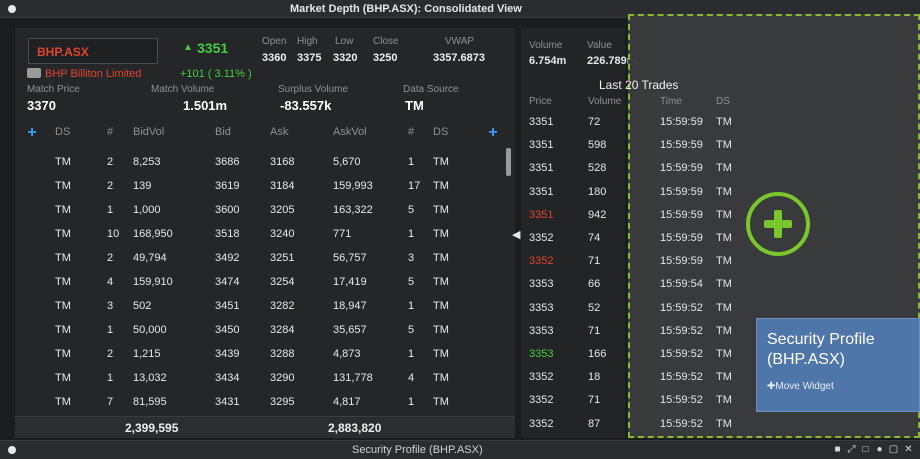  What do you see at coordinates (597, 191) in the screenshot?
I see `trade-cell-volume: 180` at bounding box center [597, 191].